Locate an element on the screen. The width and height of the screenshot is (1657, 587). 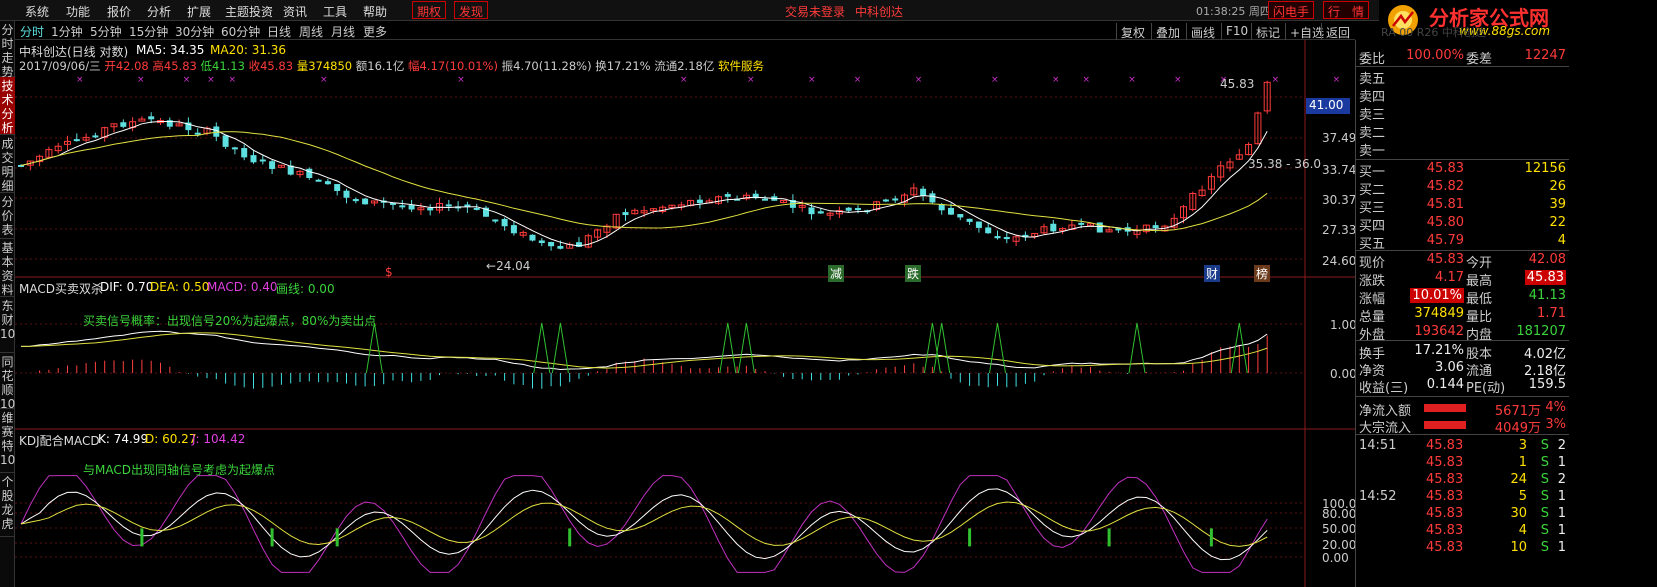
tab-wisefinance: 维赛特10 is located at coordinates (7, 441).